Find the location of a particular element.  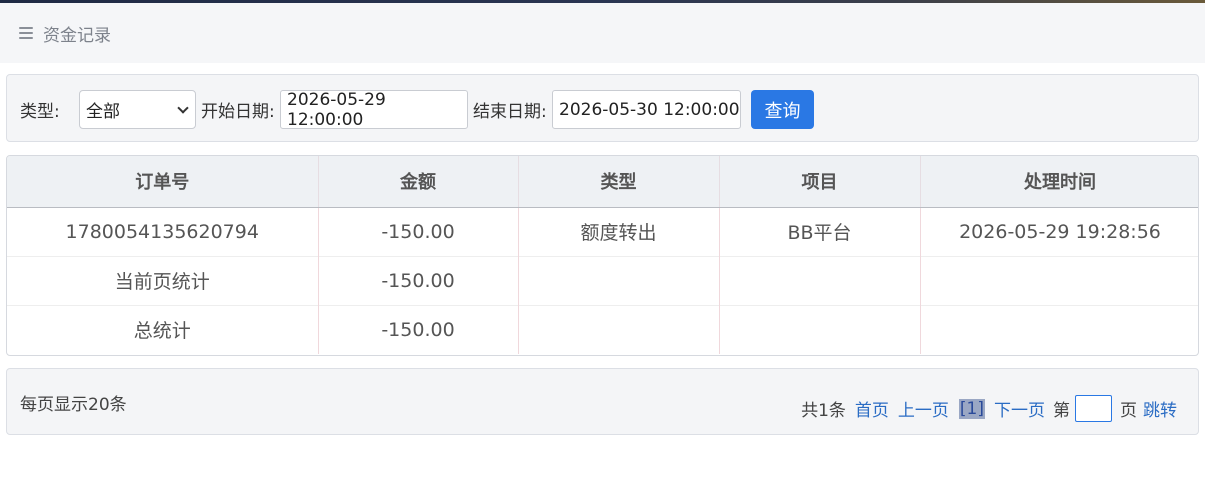

header-amount: 金额 is located at coordinates (418, 182).